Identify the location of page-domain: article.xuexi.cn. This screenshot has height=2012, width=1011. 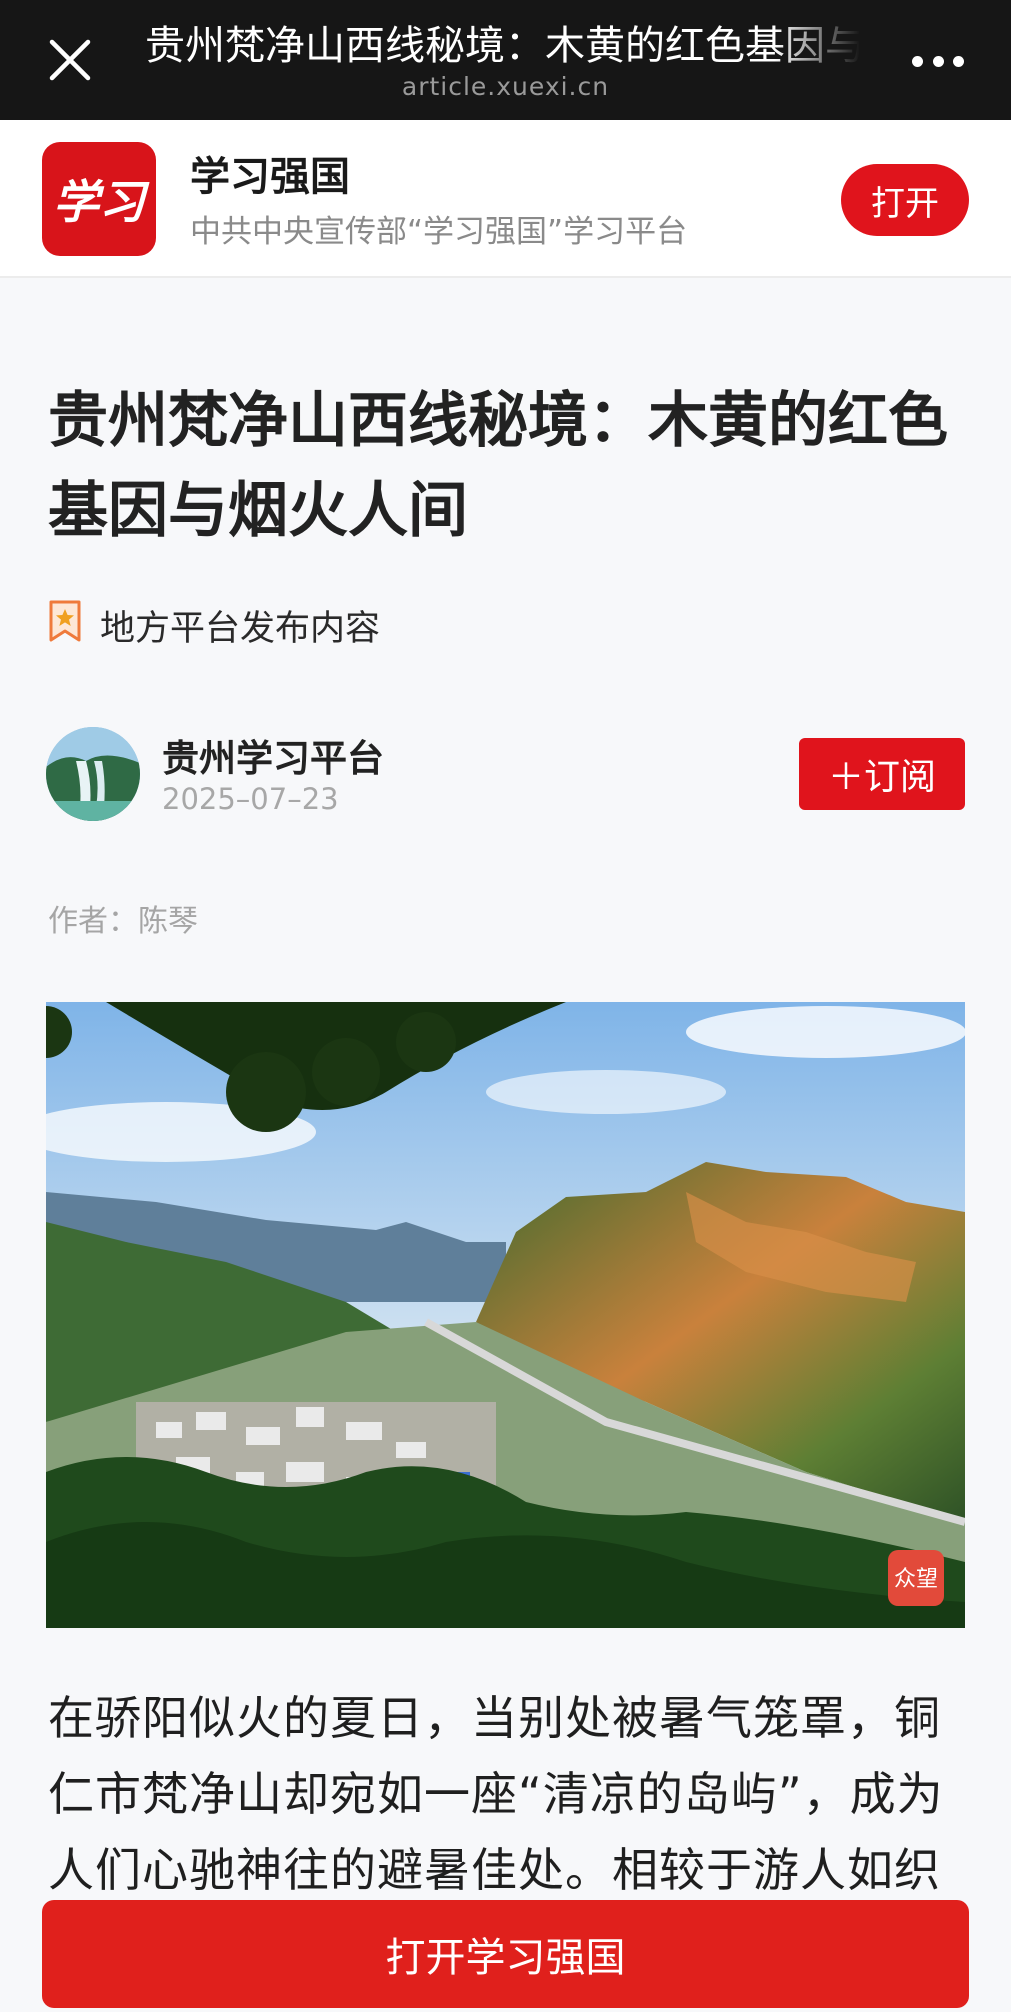
(505, 86).